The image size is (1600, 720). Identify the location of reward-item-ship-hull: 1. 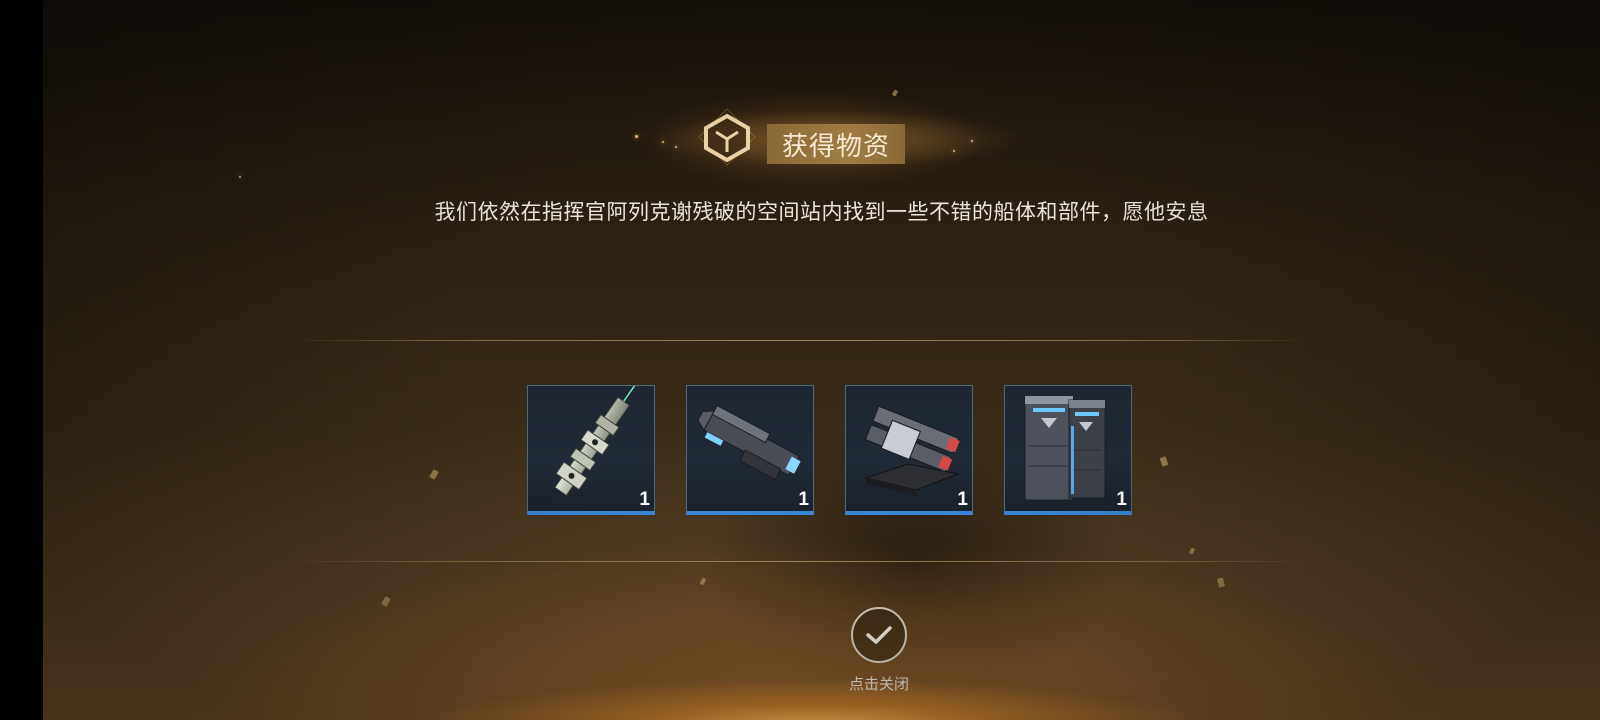
(591, 450).